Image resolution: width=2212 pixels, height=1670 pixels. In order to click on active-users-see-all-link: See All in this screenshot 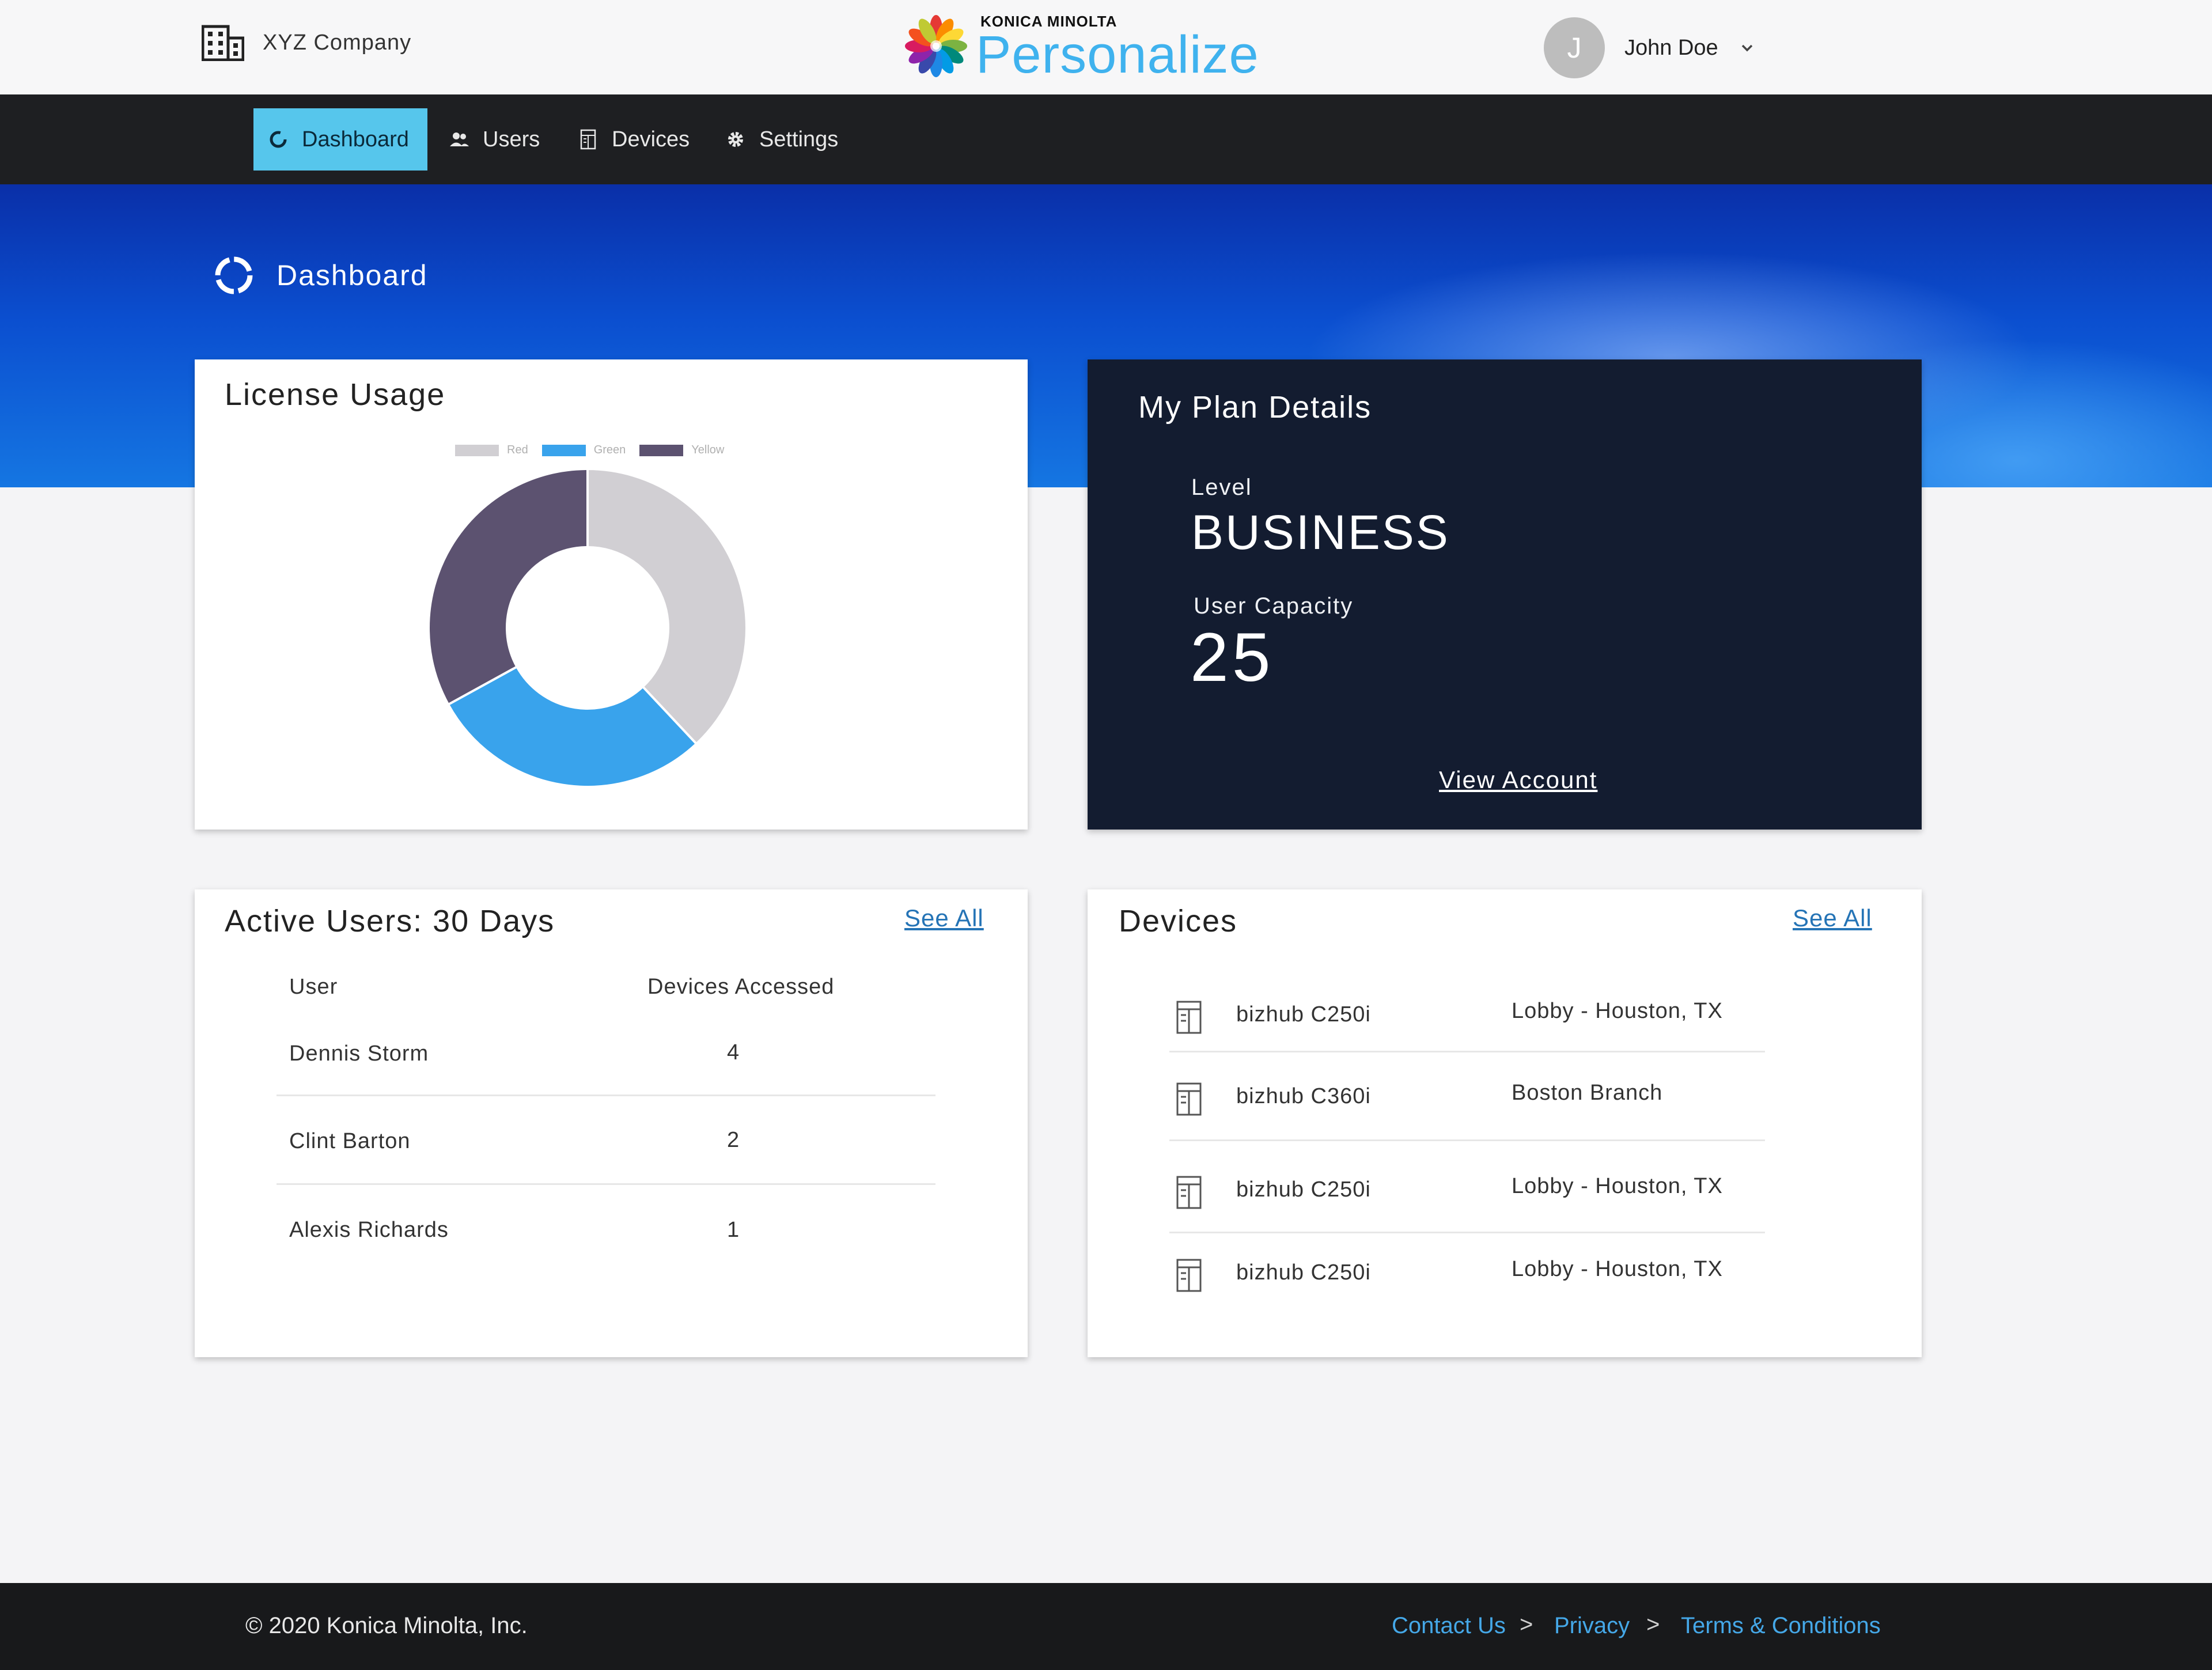, I will do `click(944, 918)`.